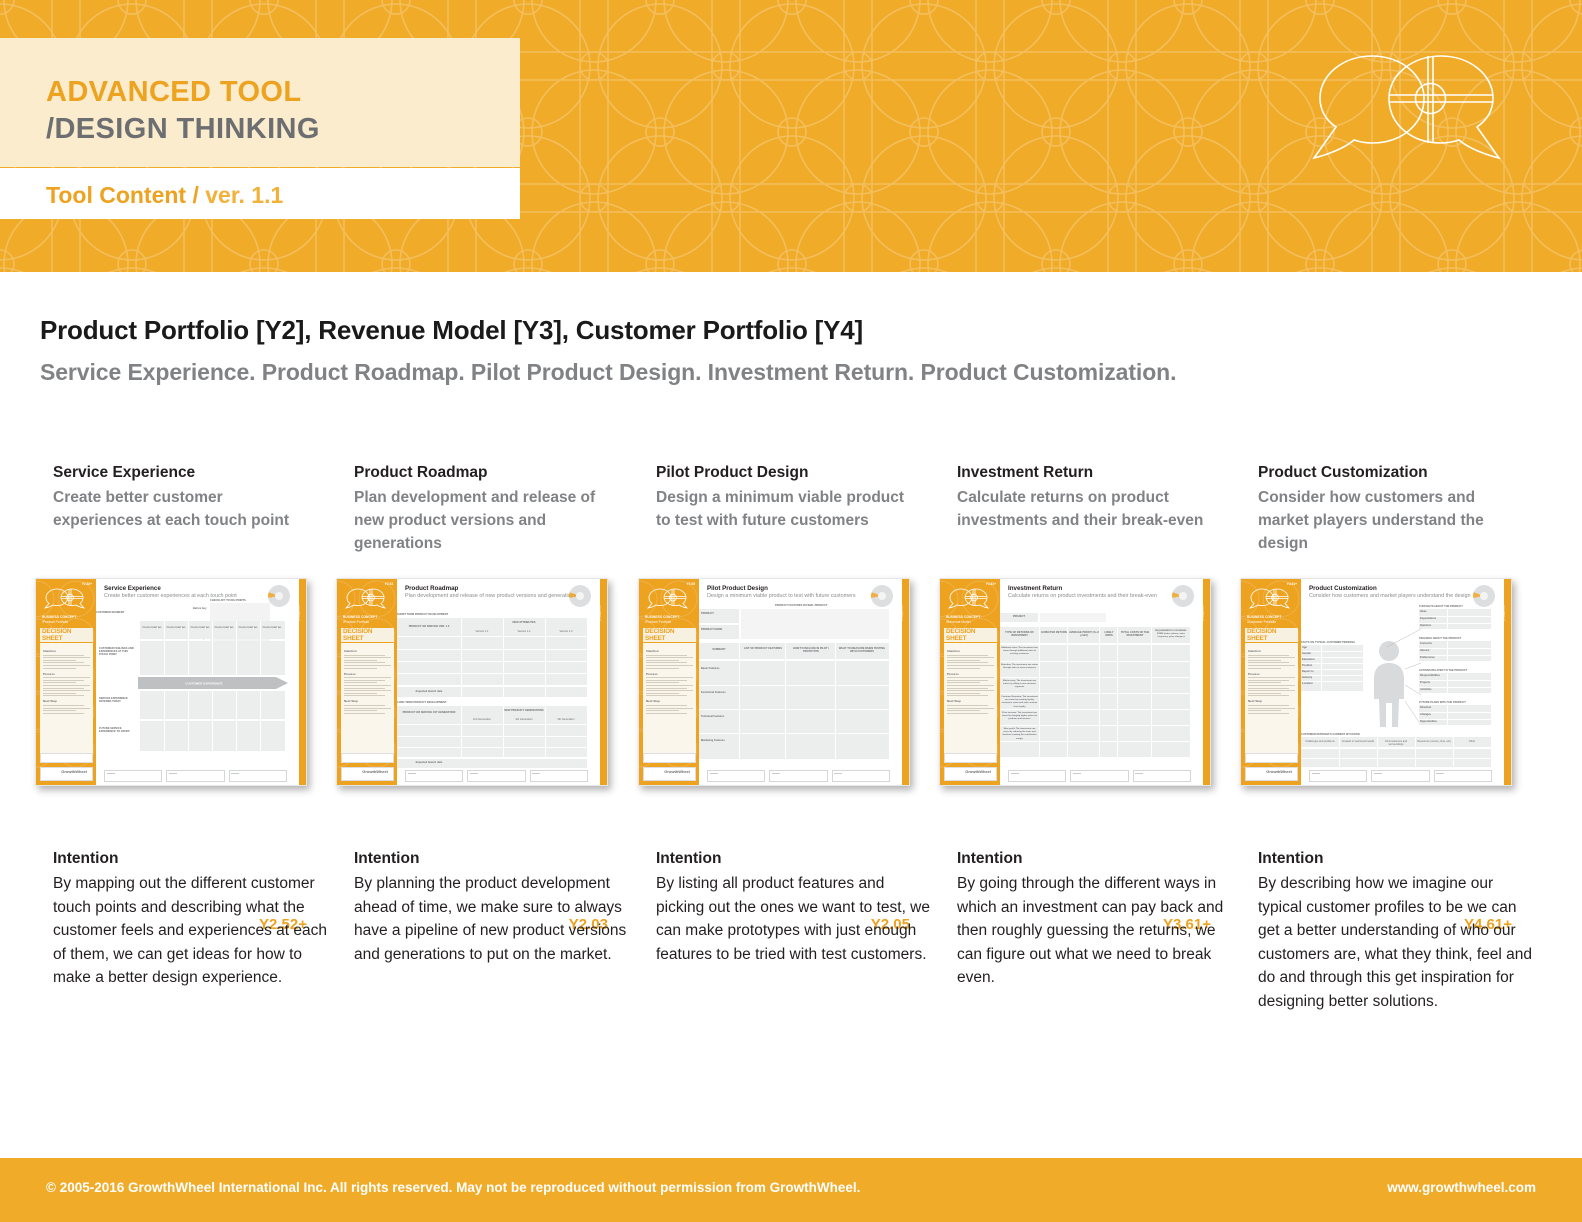  I want to click on label-long-term: LONG TERM PRODUCT DEVELOPMENT, so click(422, 702).